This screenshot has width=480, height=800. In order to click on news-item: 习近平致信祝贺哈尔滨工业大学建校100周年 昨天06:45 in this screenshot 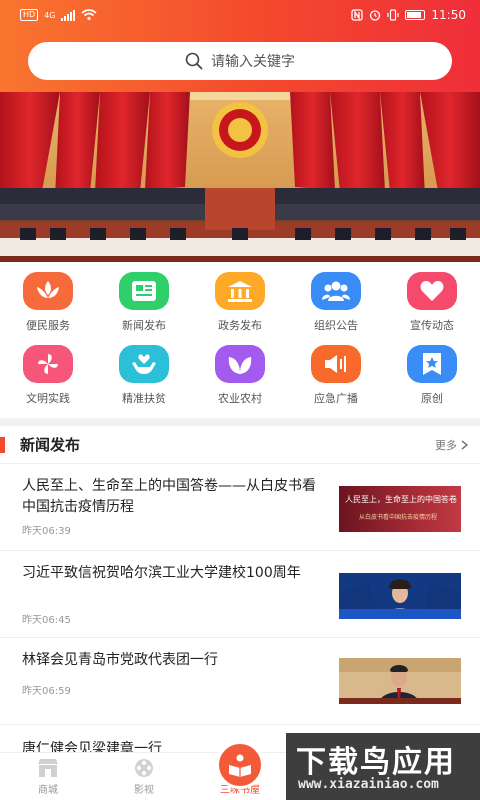, I will do `click(240, 594)`.